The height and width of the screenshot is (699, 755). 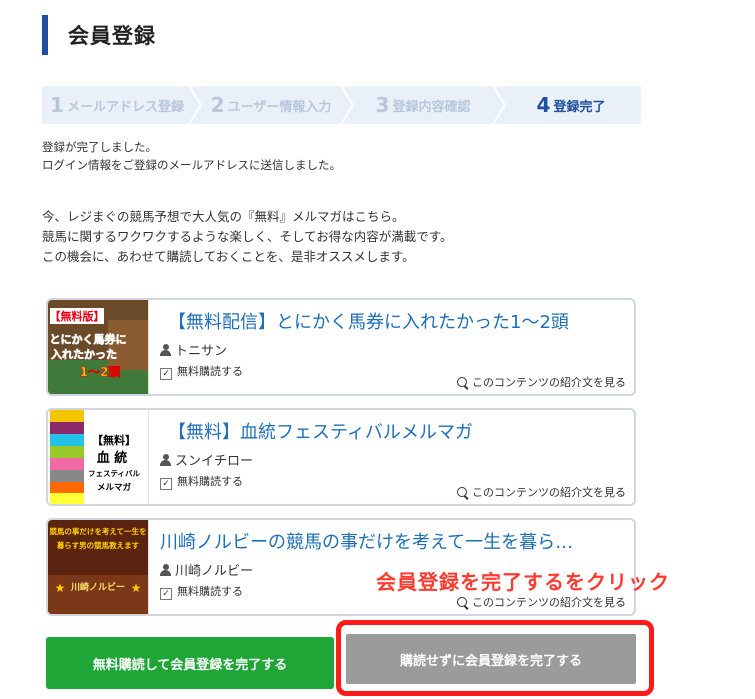 What do you see at coordinates (77, 316) in the screenshot?
I see `thumb-text-1: 【無料版】` at bounding box center [77, 316].